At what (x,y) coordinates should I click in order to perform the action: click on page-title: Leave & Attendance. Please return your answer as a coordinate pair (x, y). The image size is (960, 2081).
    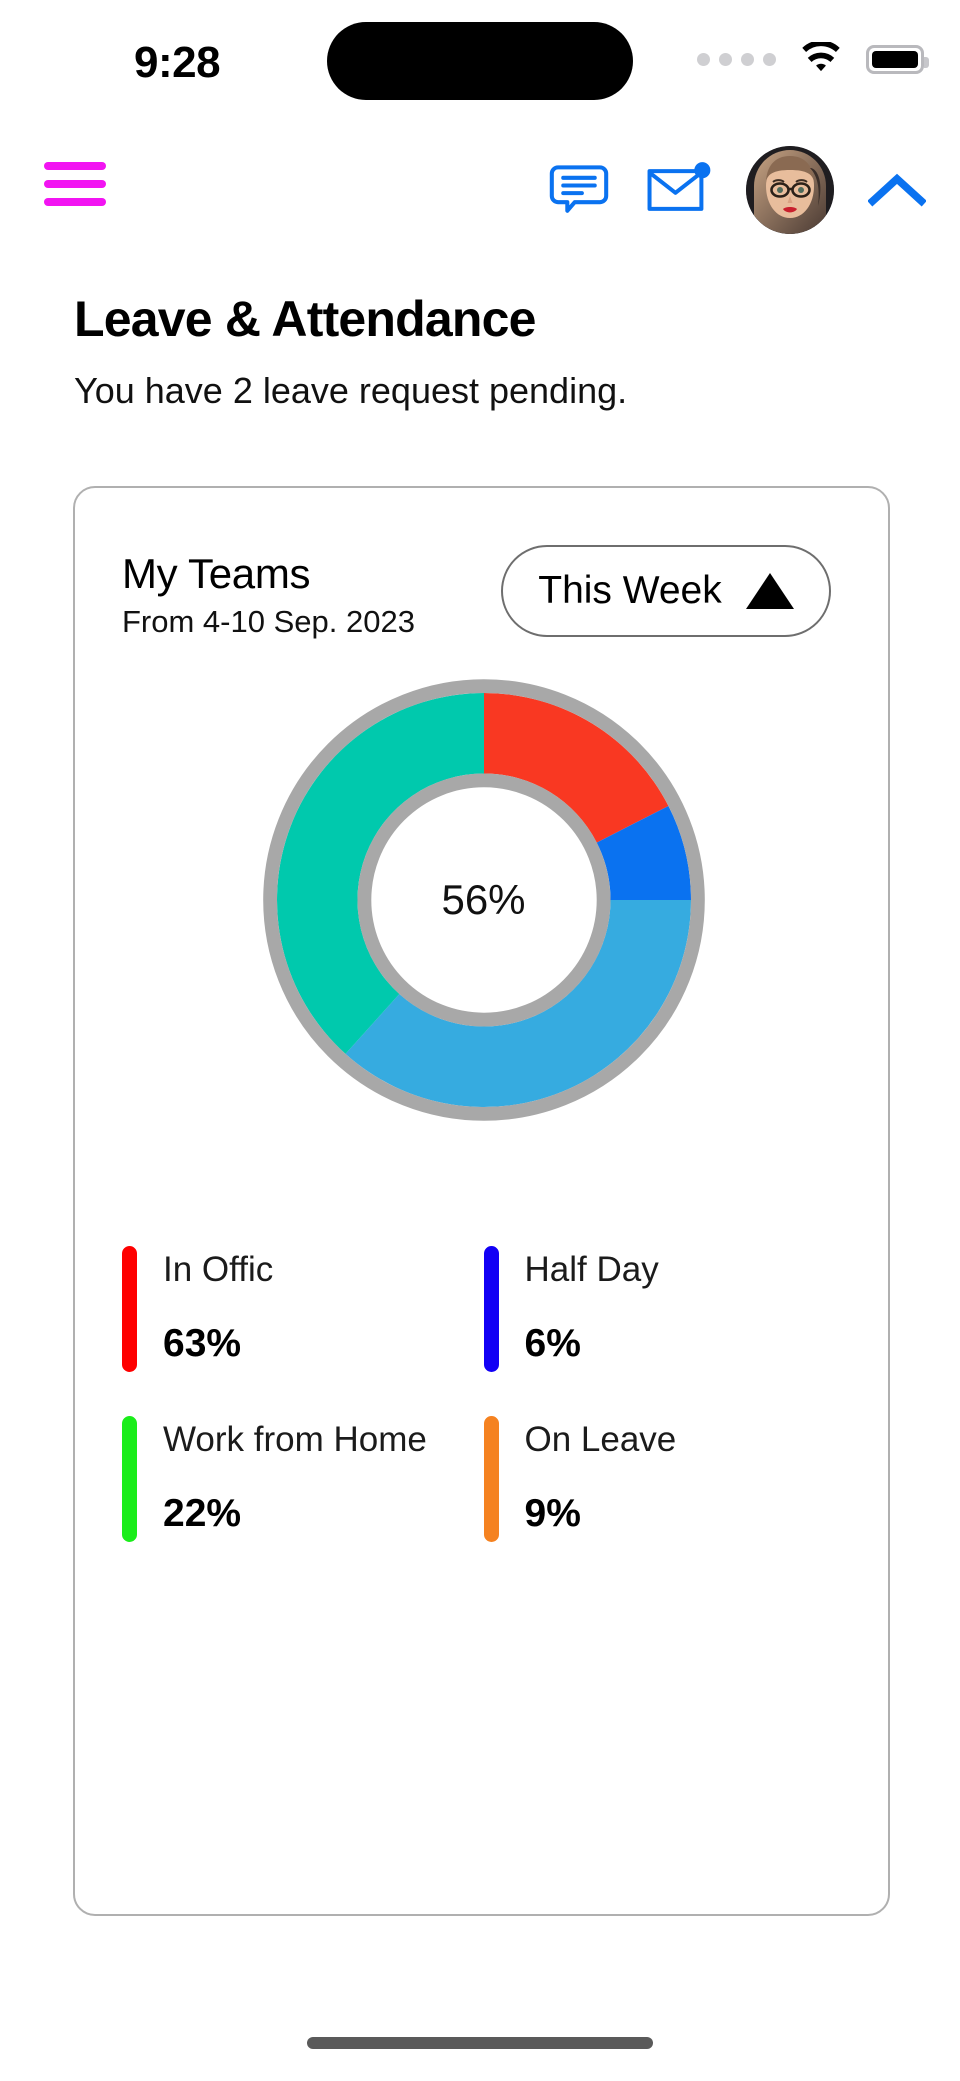
    Looking at the image, I should click on (305, 319).